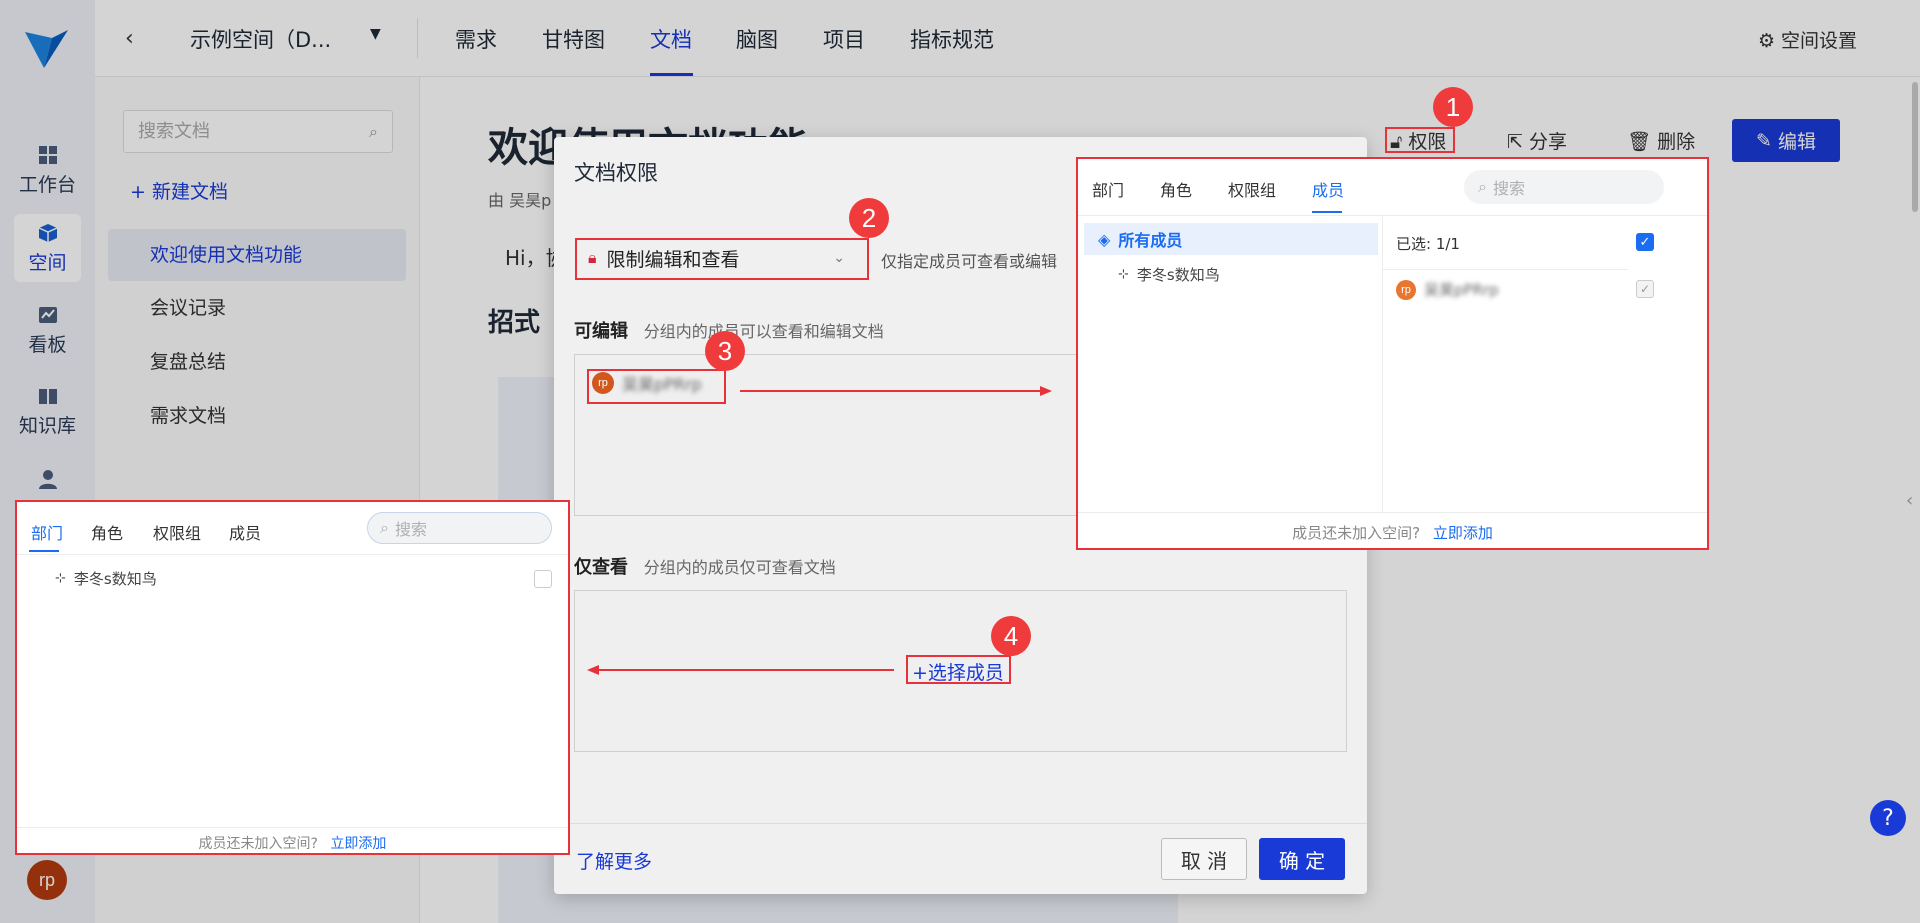 The width and height of the screenshot is (1920, 923). What do you see at coordinates (1011, 636) in the screenshot?
I see `annotation-badge: 4` at bounding box center [1011, 636].